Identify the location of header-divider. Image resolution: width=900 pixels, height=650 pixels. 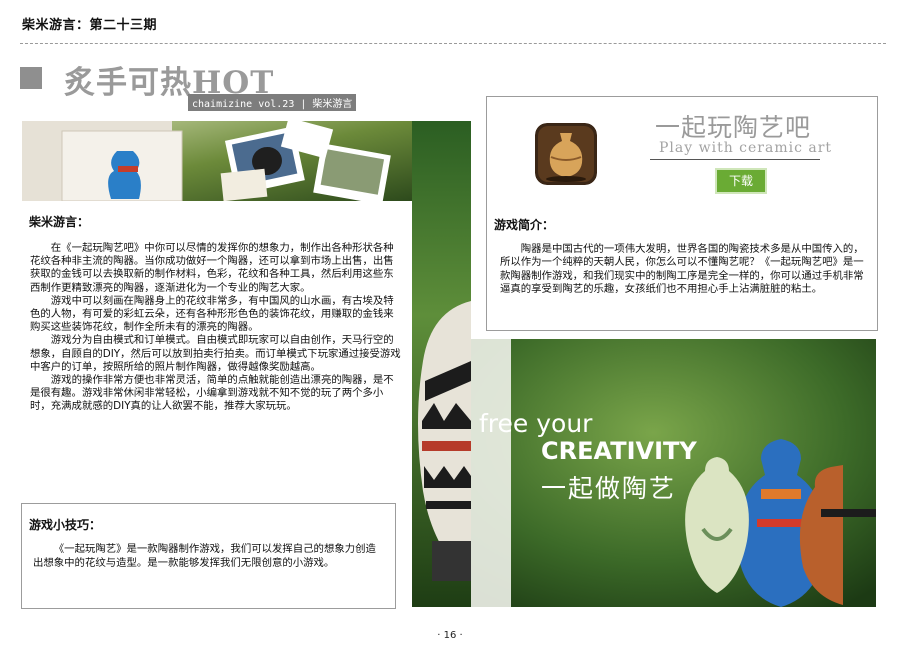
(453, 43).